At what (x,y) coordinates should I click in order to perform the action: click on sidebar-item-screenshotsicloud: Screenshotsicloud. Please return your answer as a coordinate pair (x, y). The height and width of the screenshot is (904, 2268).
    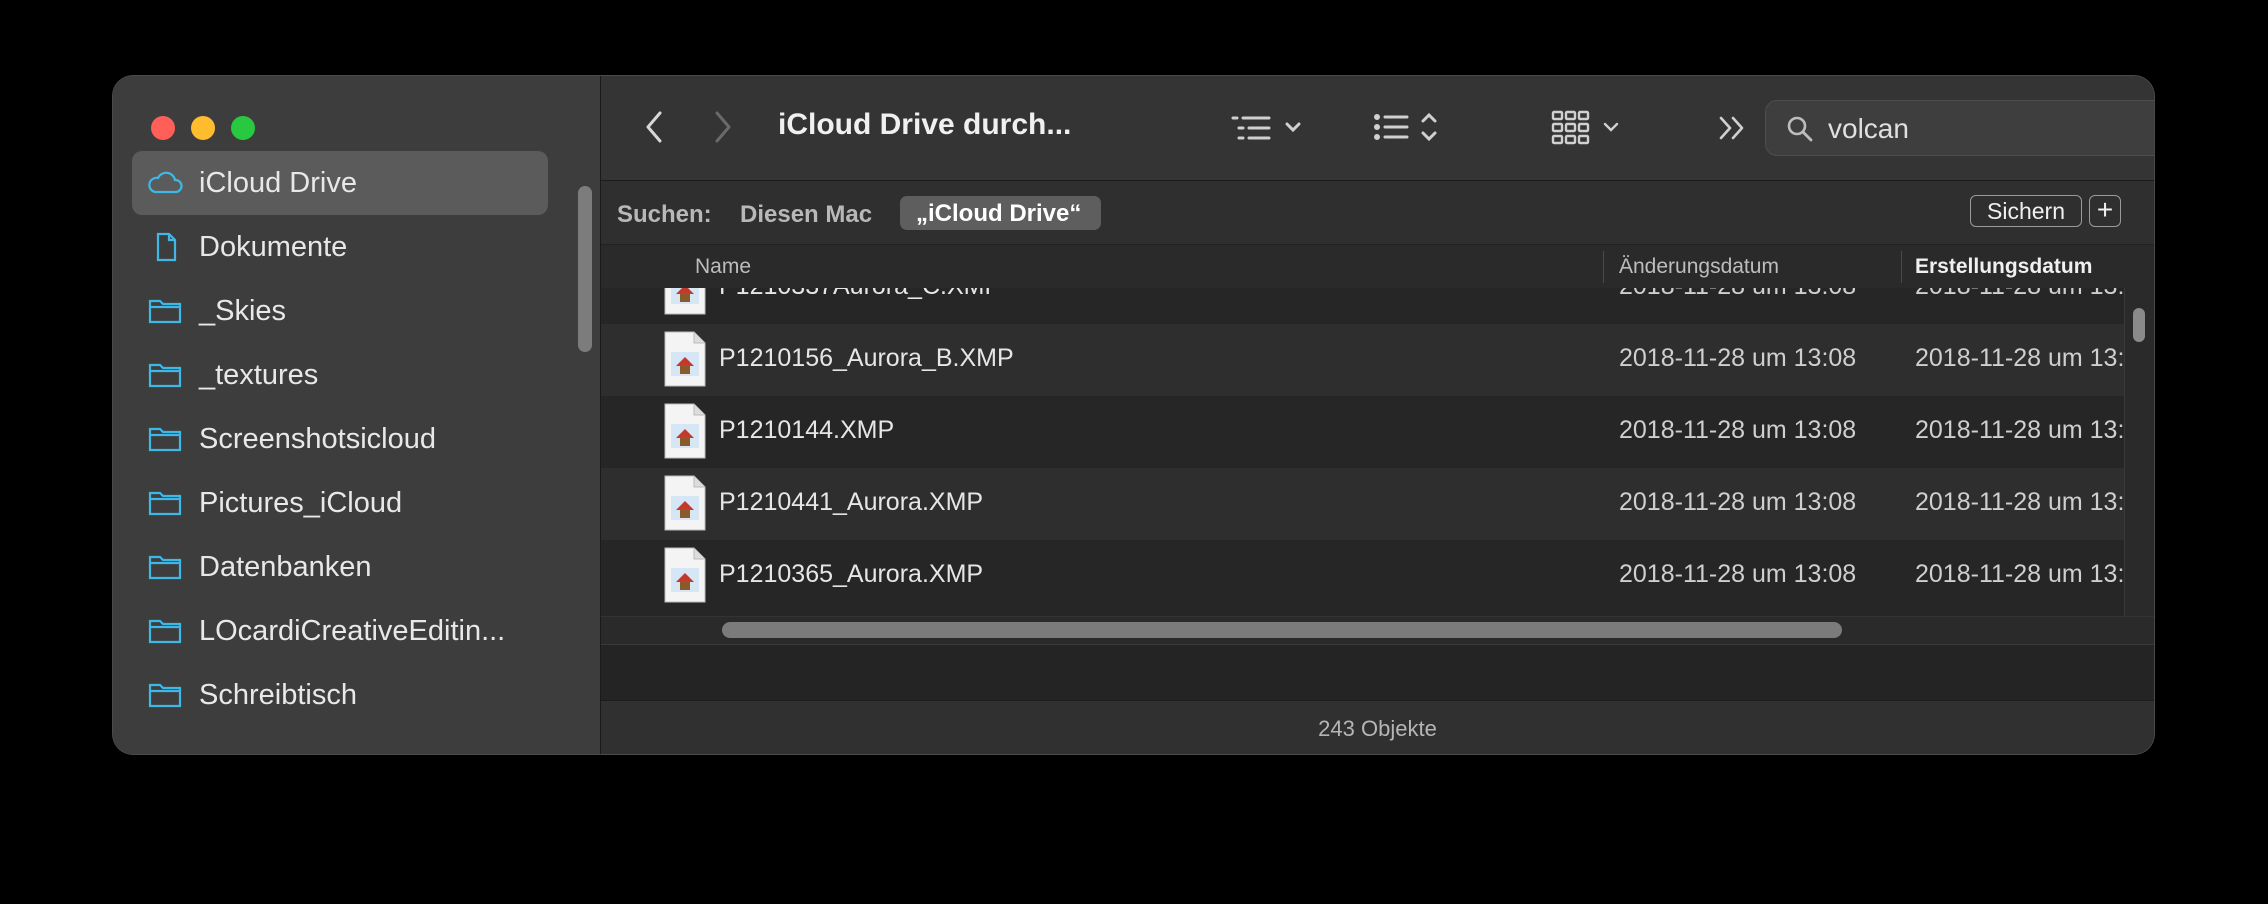
    Looking at the image, I should click on (340, 439).